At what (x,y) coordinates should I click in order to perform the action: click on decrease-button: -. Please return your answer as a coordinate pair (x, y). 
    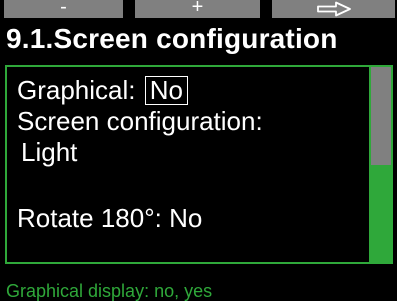
    Looking at the image, I should click on (63, 9).